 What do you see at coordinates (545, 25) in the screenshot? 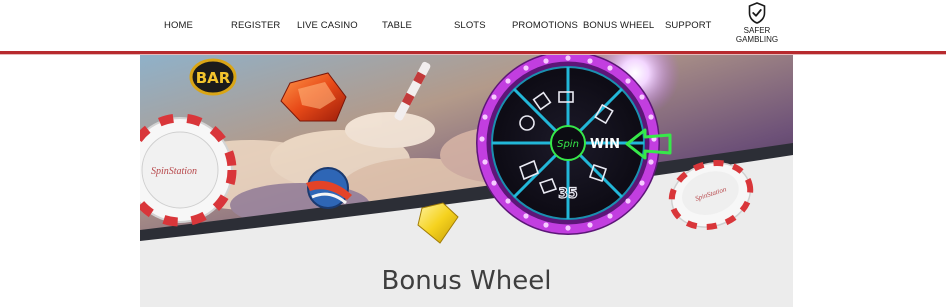
I see `nav-promotions: PROMOTIONS` at bounding box center [545, 25].